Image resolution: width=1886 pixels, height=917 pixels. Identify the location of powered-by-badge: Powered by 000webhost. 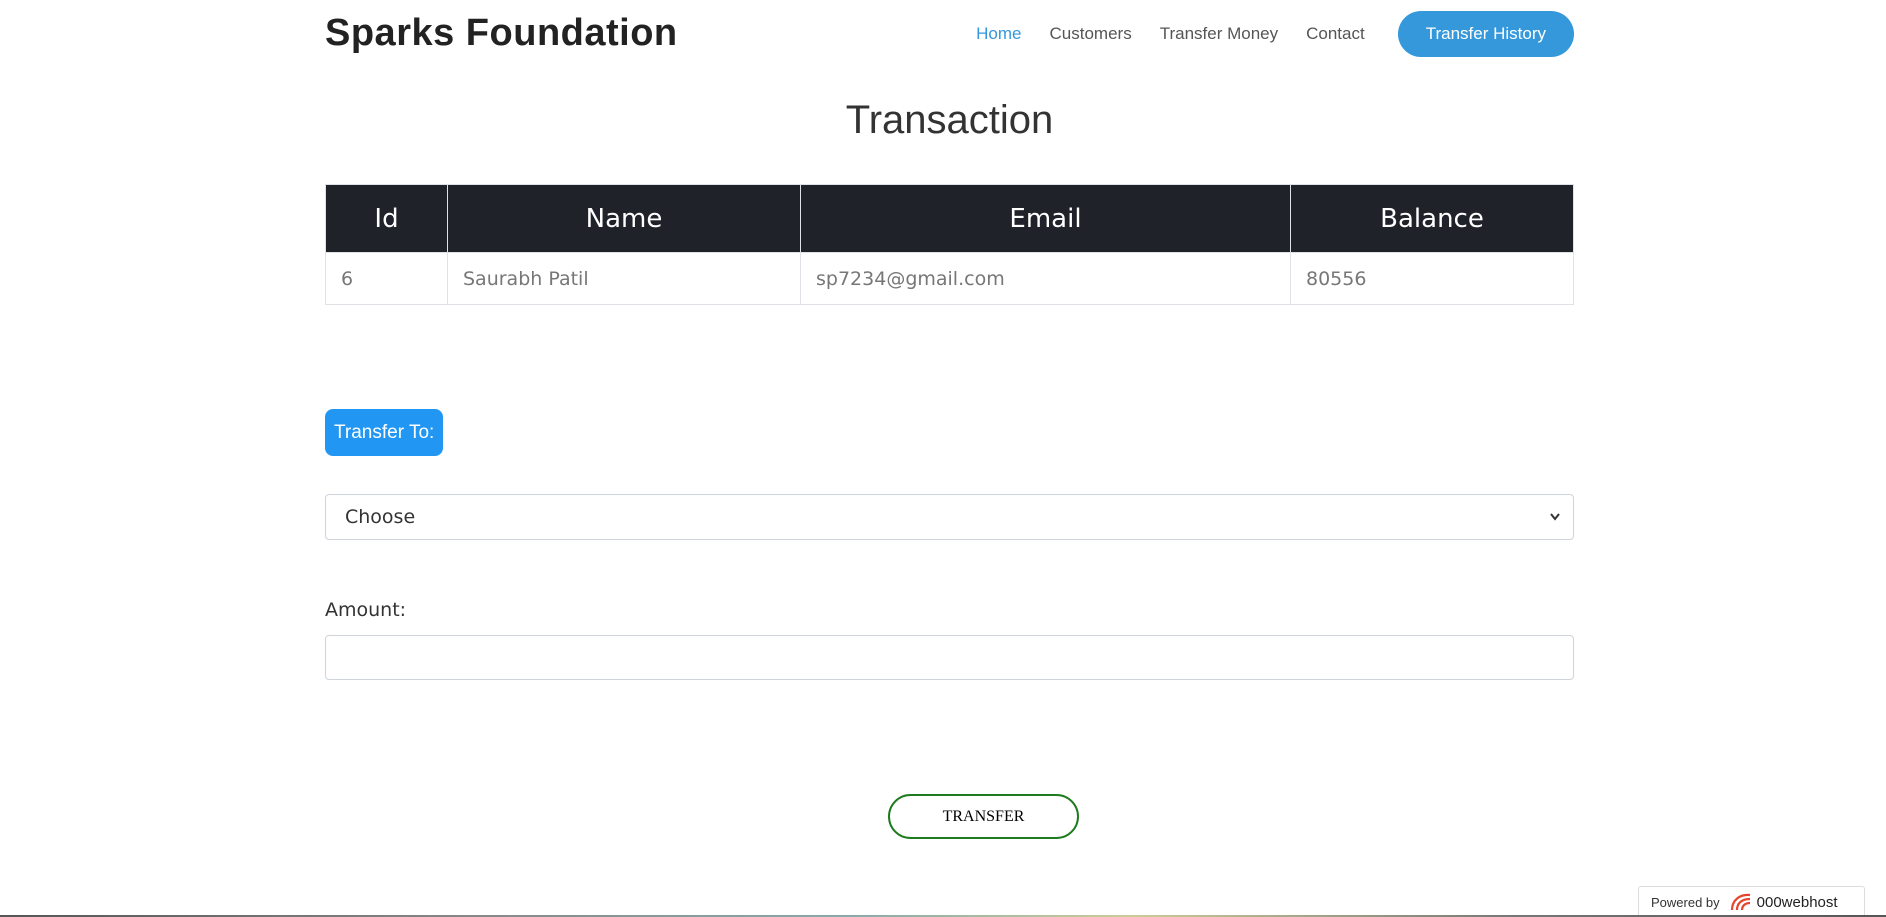
(1751, 901).